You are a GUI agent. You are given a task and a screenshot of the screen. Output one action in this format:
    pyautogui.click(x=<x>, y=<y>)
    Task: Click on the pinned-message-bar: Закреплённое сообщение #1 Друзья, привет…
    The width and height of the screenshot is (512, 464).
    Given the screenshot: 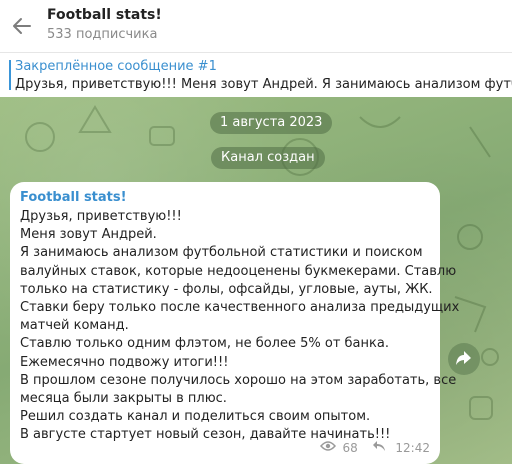 What is the action you would take?
    pyautogui.click(x=256, y=74)
    